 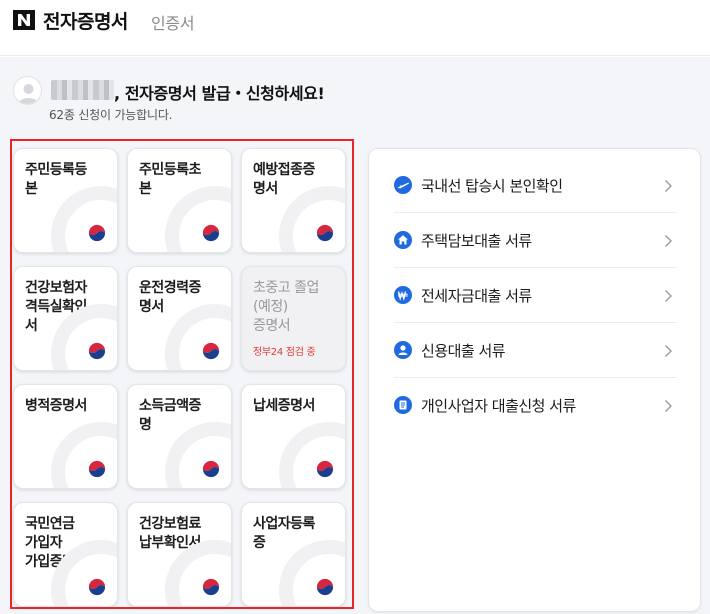 What do you see at coordinates (535, 295) in the screenshot?
I see `menu-item: 전세자금대출 서류` at bounding box center [535, 295].